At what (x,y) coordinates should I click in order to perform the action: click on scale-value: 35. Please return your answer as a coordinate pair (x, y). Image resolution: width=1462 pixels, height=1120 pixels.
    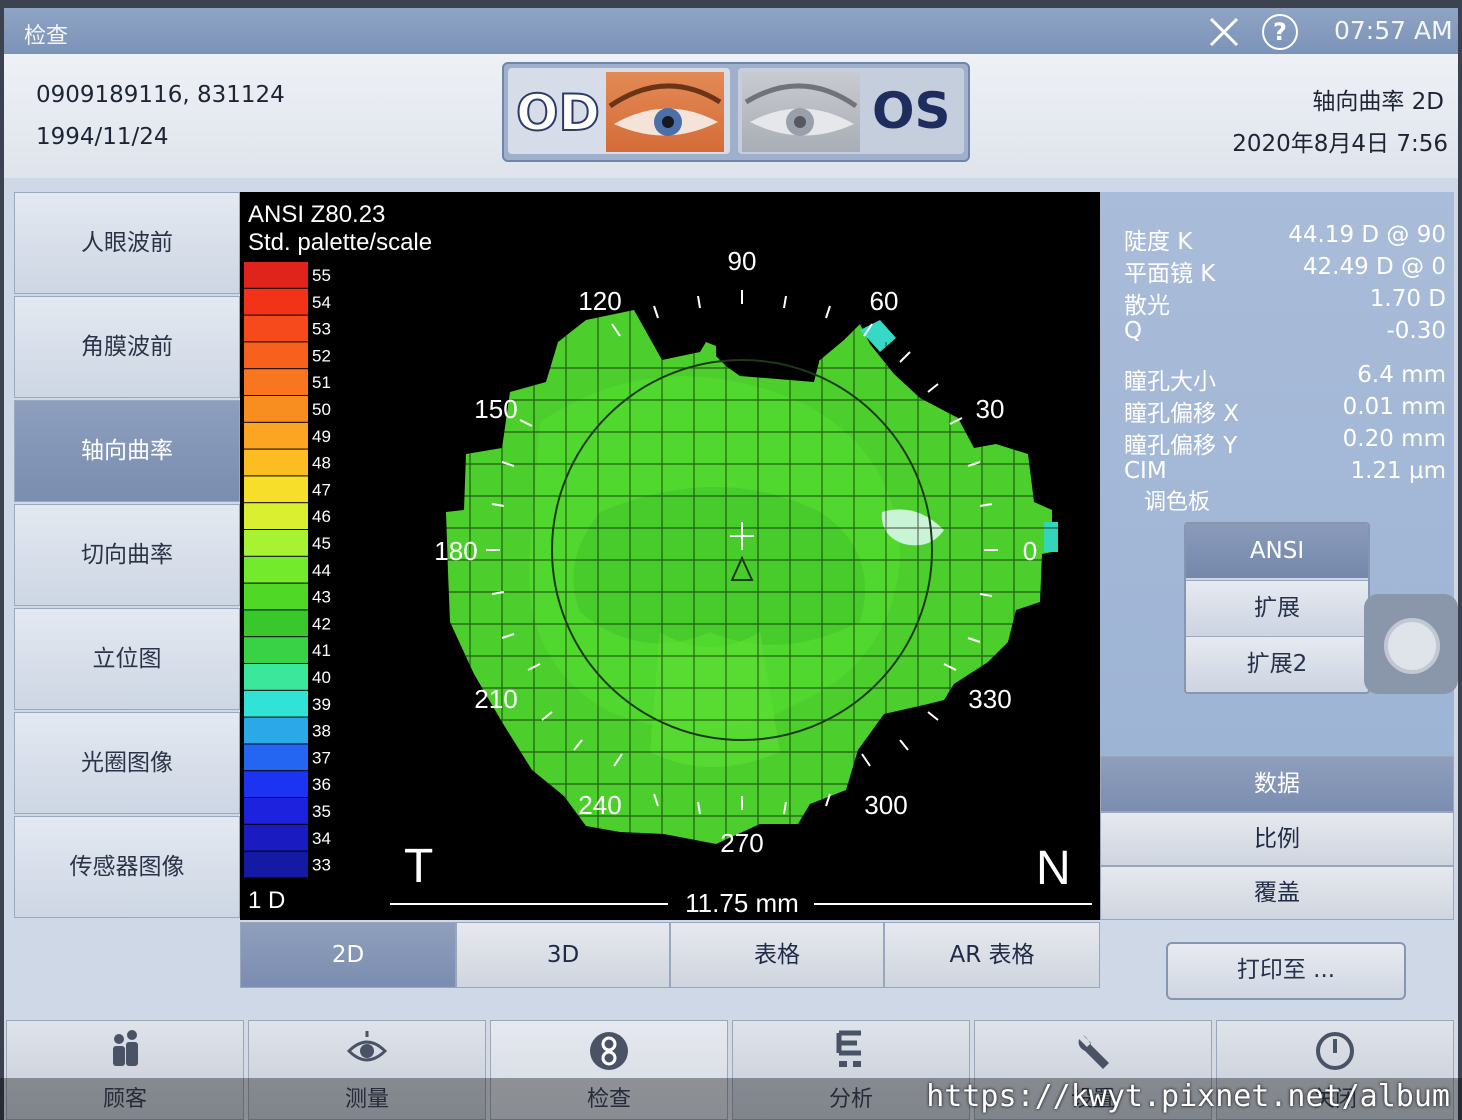
    Looking at the image, I should click on (321, 811).